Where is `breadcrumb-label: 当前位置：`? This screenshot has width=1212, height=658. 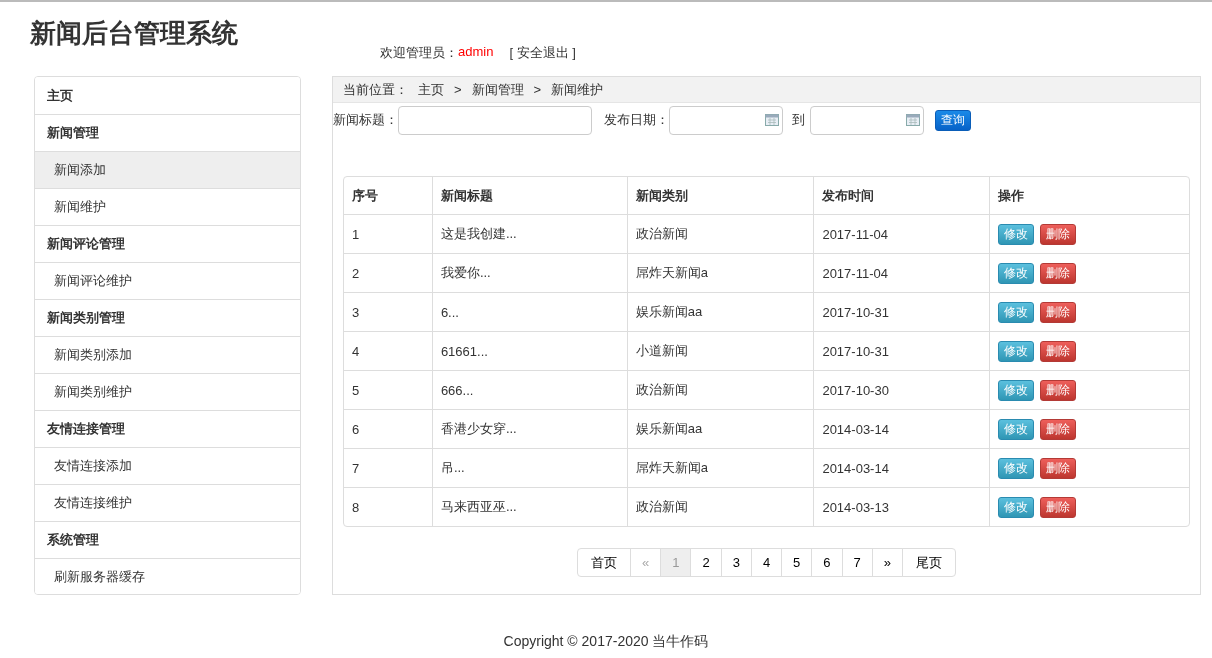
breadcrumb-label: 当前位置： is located at coordinates (375, 89).